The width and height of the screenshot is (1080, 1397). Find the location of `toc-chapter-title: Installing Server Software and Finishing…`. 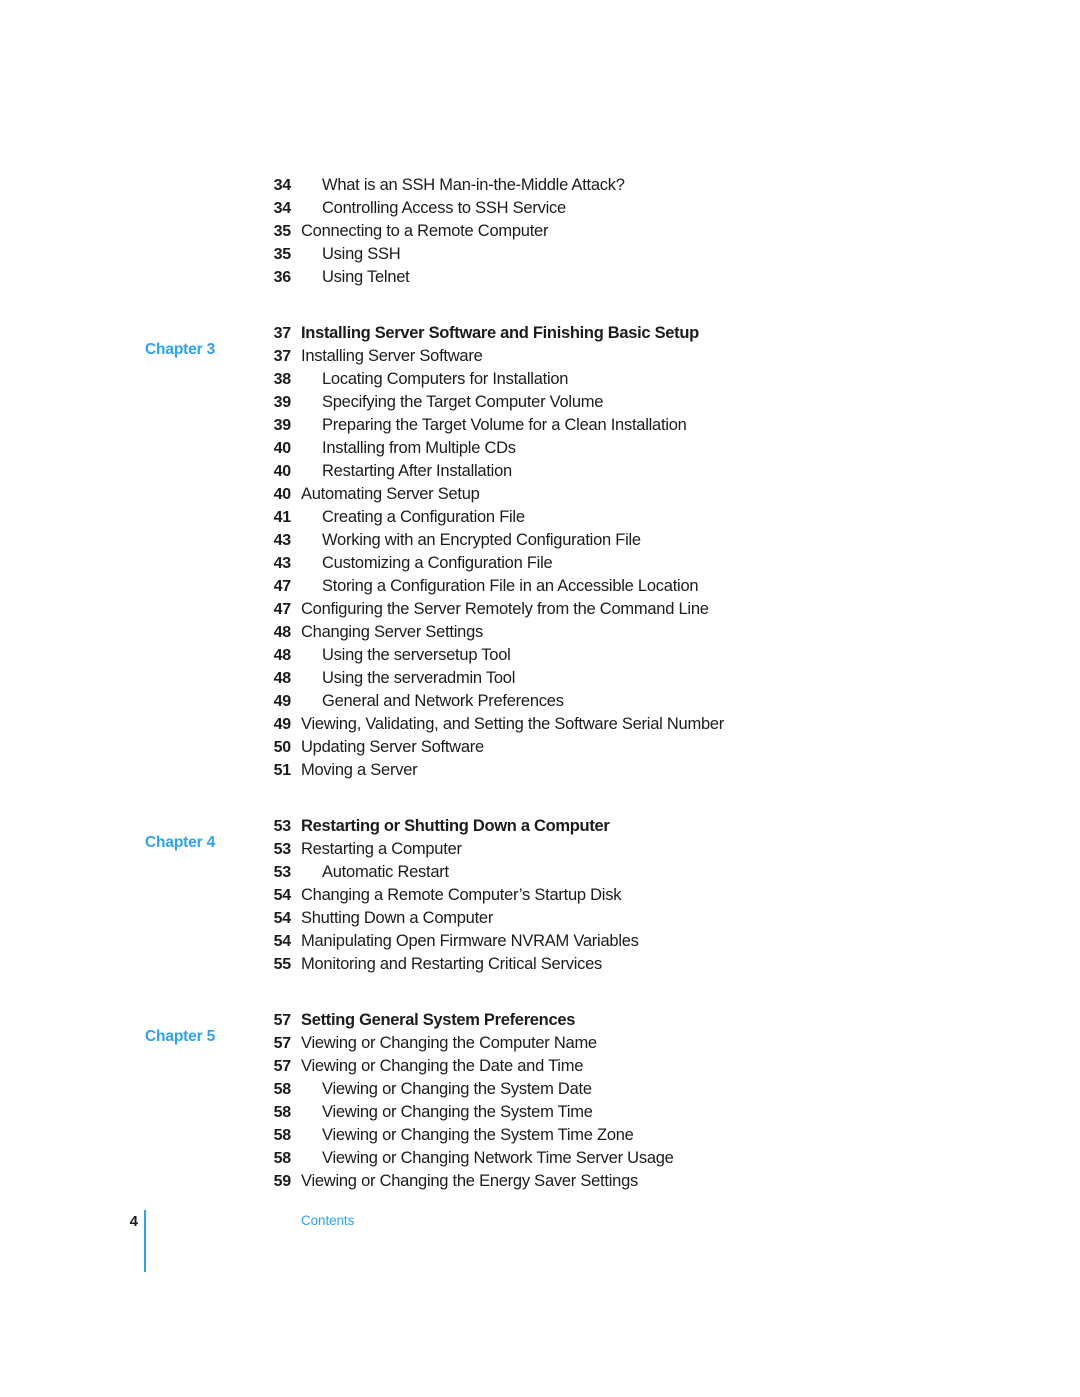

toc-chapter-title: Installing Server Software and Finishing… is located at coordinates (495, 333).